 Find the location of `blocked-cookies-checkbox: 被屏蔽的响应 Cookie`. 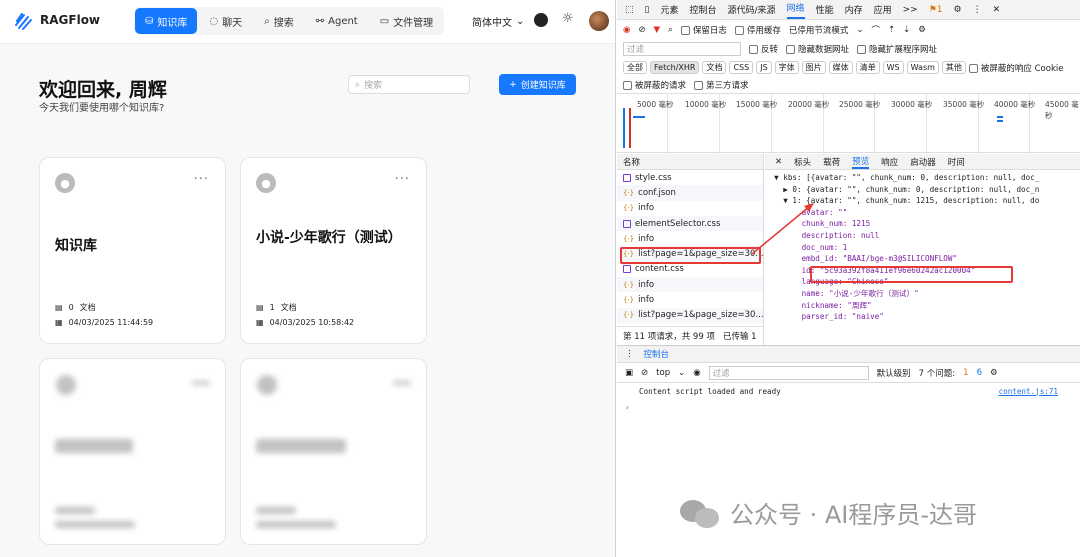

blocked-cookies-checkbox: 被屏蔽的响应 Cookie is located at coordinates (1015, 68).